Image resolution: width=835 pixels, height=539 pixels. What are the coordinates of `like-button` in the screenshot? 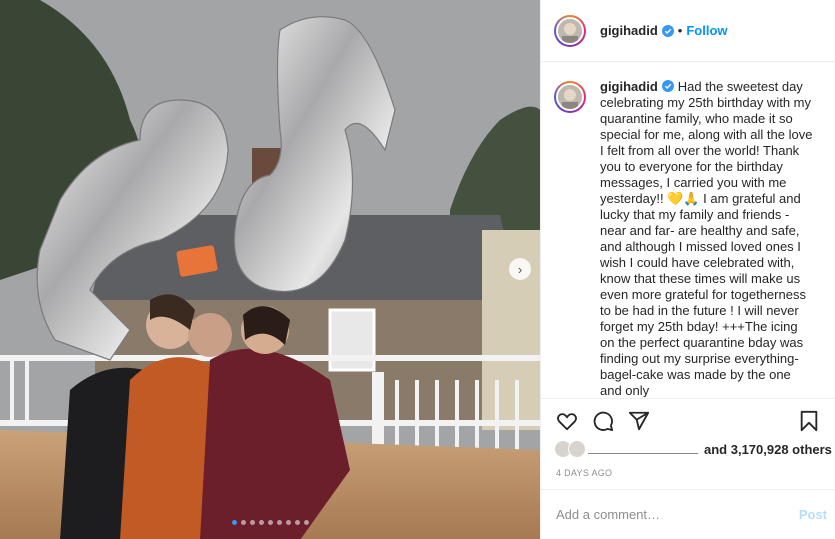 It's located at (567, 421).